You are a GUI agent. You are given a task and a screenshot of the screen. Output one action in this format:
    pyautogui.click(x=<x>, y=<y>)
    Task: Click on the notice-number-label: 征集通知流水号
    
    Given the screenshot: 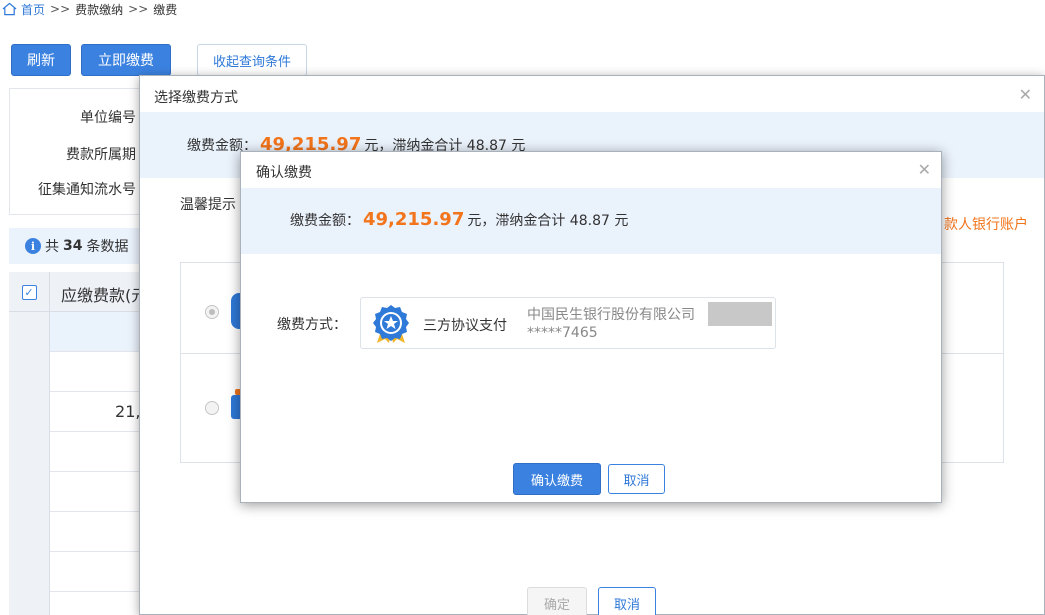 What is the action you would take?
    pyautogui.click(x=87, y=190)
    